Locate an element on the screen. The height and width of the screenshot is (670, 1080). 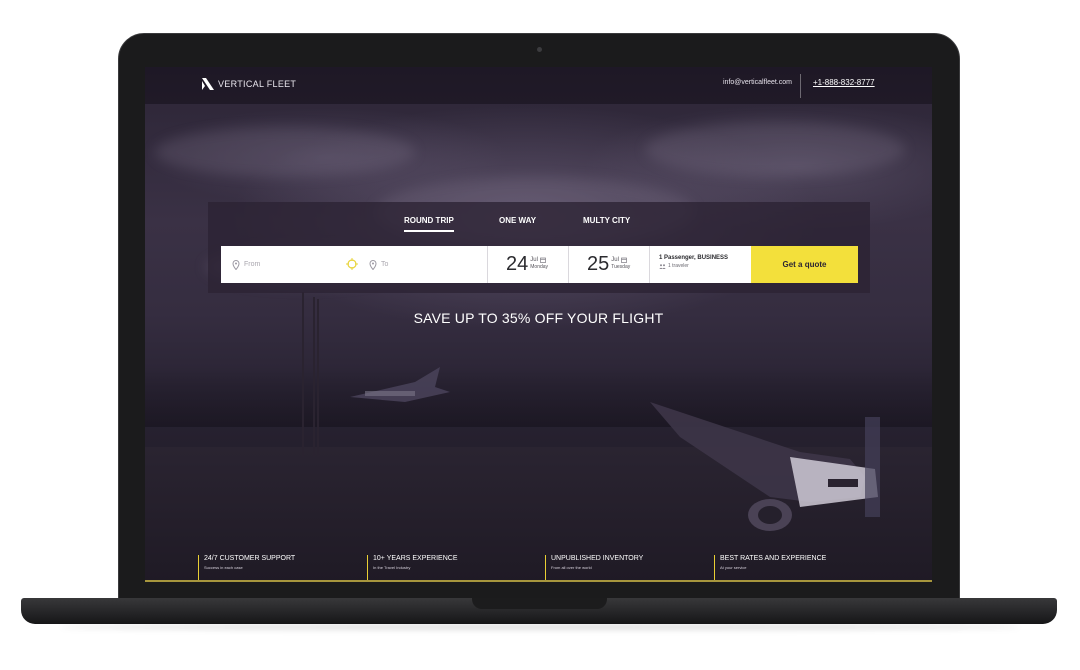
swap-icon is located at coordinates (352, 264).